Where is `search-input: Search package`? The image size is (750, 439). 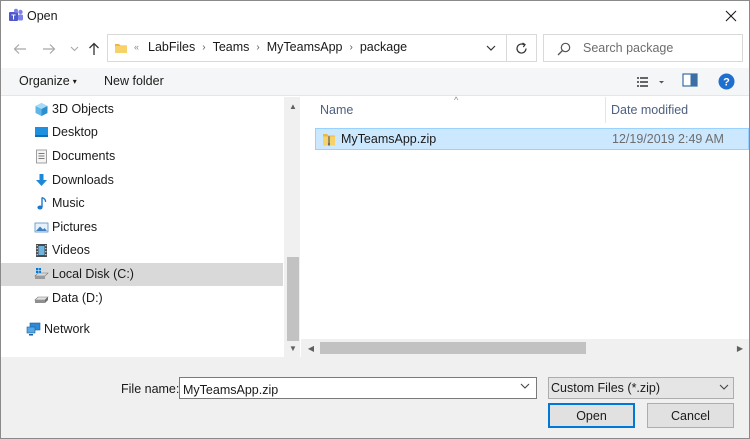 search-input: Search package is located at coordinates (628, 48).